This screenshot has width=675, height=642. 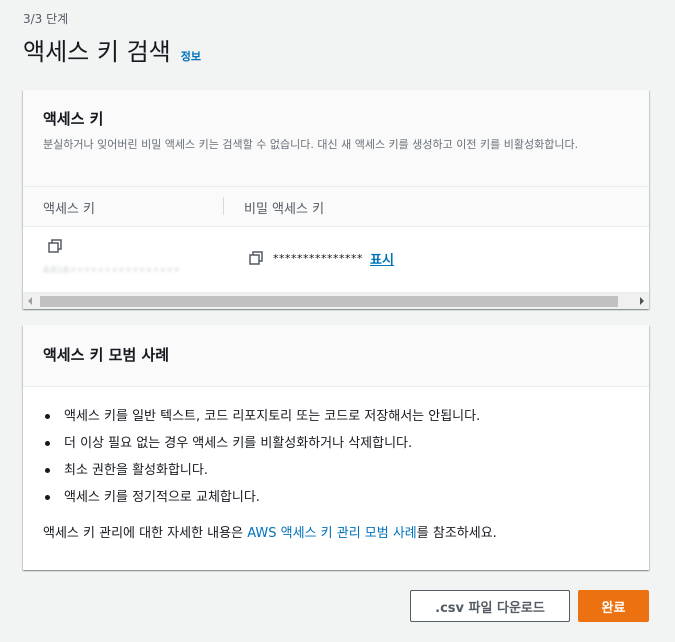 I want to click on secret-key-mask: ***************, so click(x=318, y=258).